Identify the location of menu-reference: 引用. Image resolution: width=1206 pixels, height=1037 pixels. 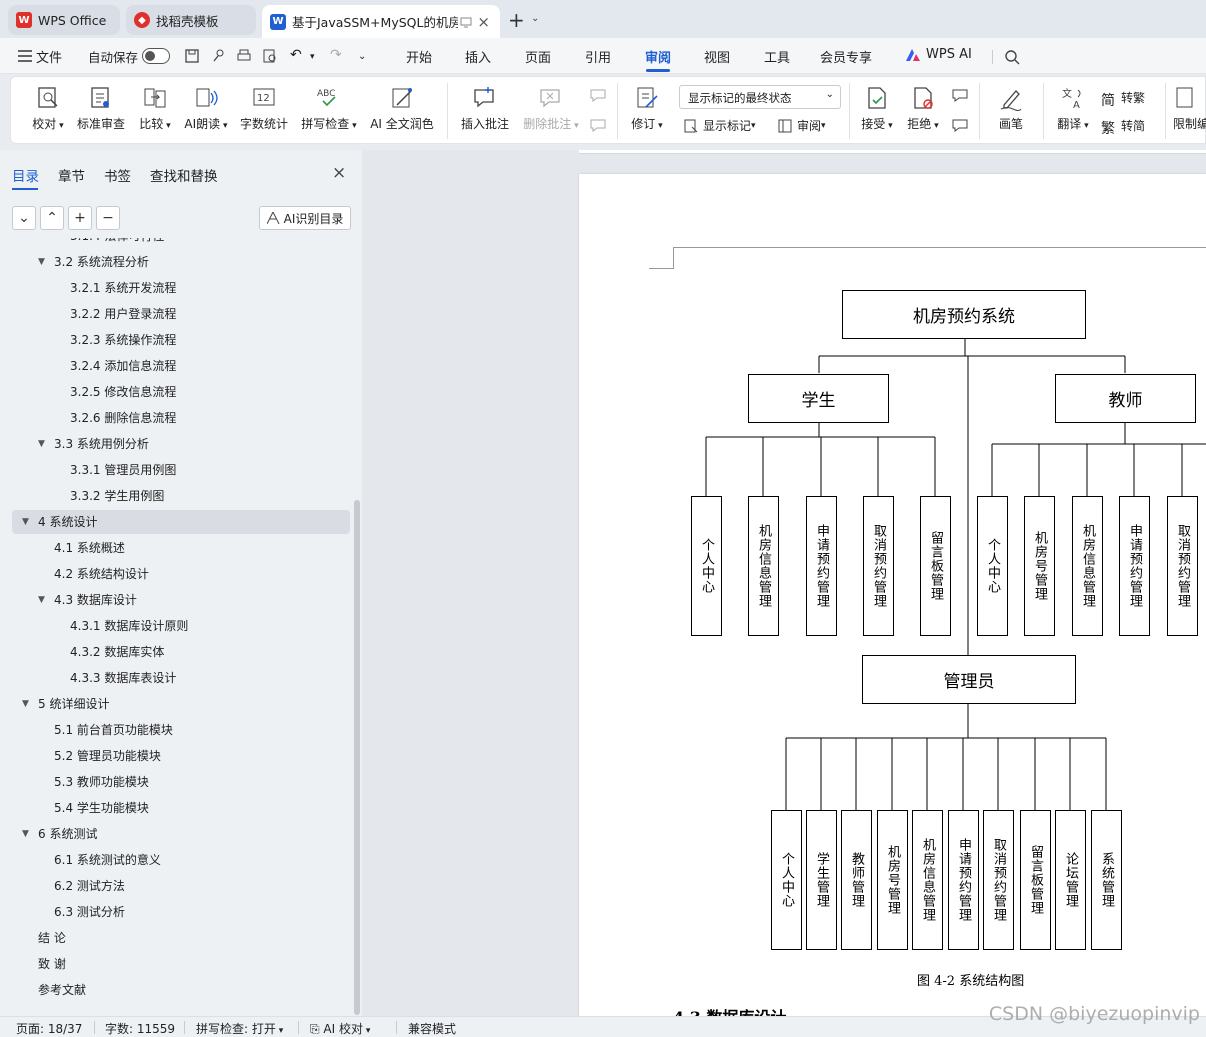
(598, 56).